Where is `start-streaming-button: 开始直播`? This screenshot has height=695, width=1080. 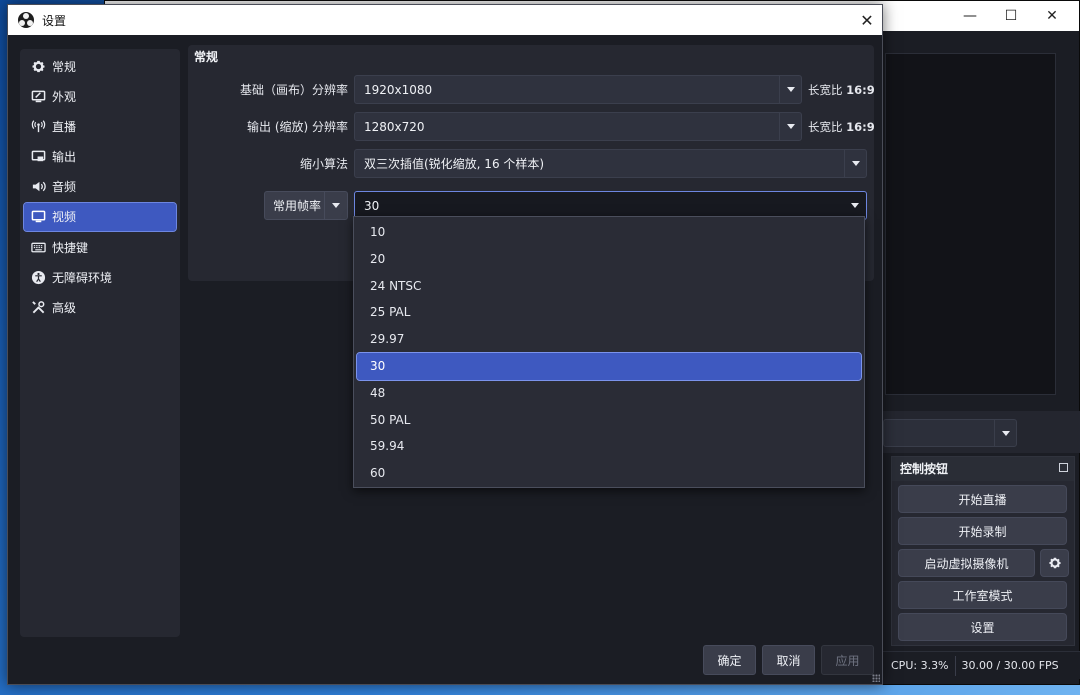 start-streaming-button: 开始直播 is located at coordinates (982, 499).